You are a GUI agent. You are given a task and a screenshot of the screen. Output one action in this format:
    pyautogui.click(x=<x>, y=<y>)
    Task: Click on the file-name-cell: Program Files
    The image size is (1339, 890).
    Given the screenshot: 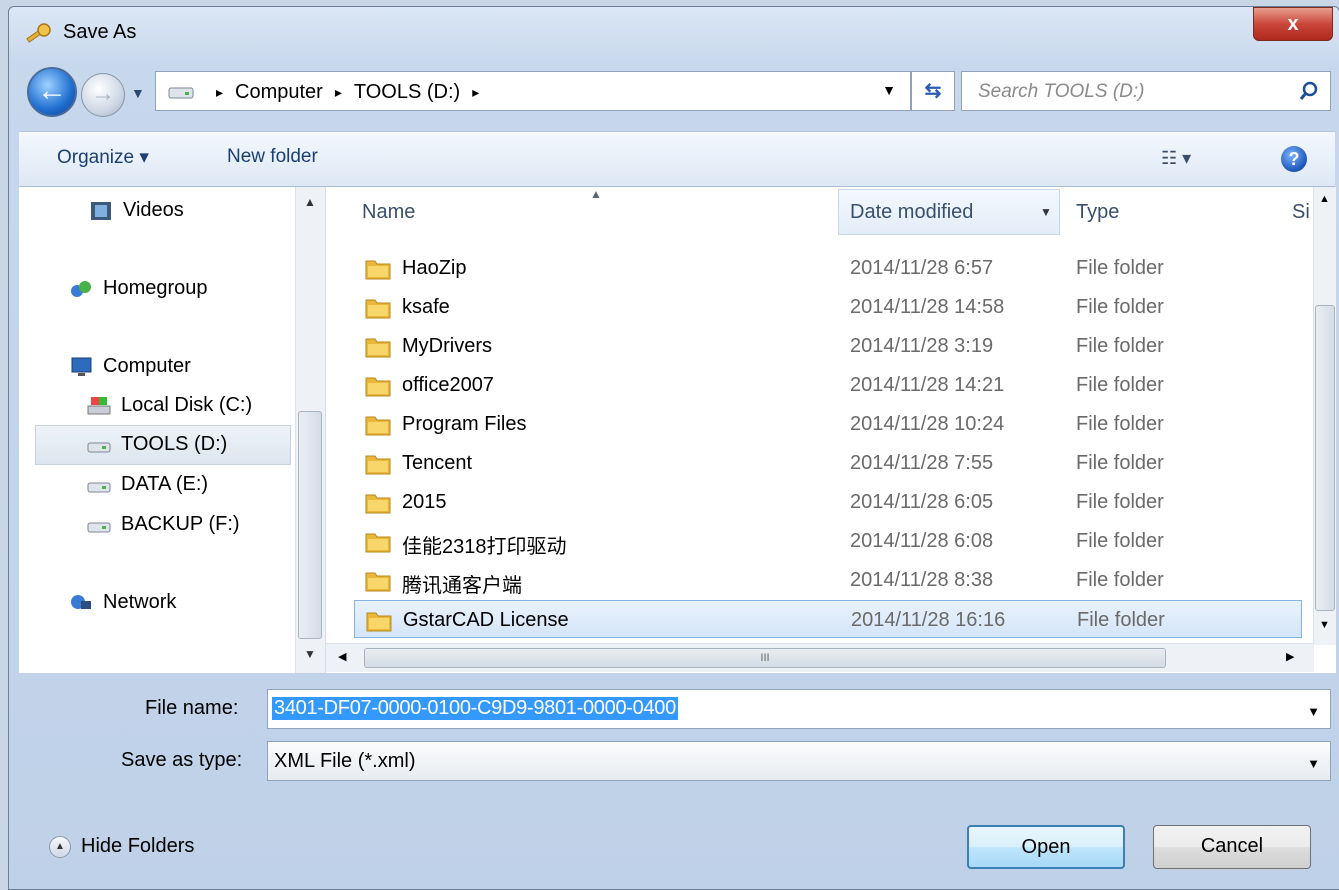 What is the action you would take?
    pyautogui.click(x=464, y=424)
    